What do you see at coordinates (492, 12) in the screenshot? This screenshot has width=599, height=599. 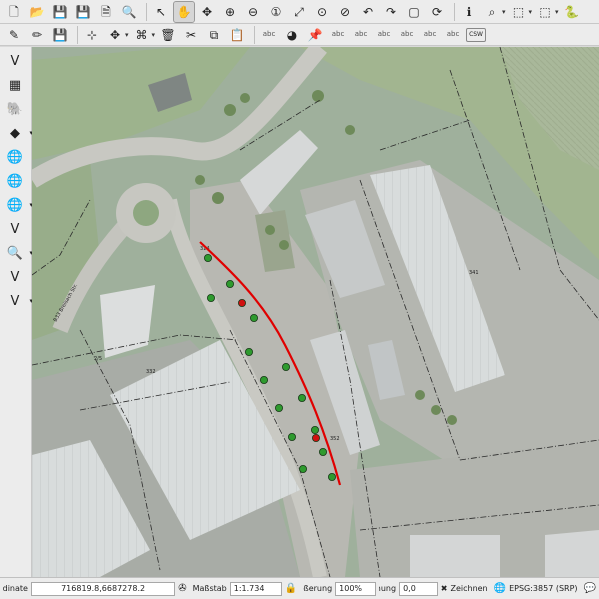 I see `measure-icon: ⌕` at bounding box center [492, 12].